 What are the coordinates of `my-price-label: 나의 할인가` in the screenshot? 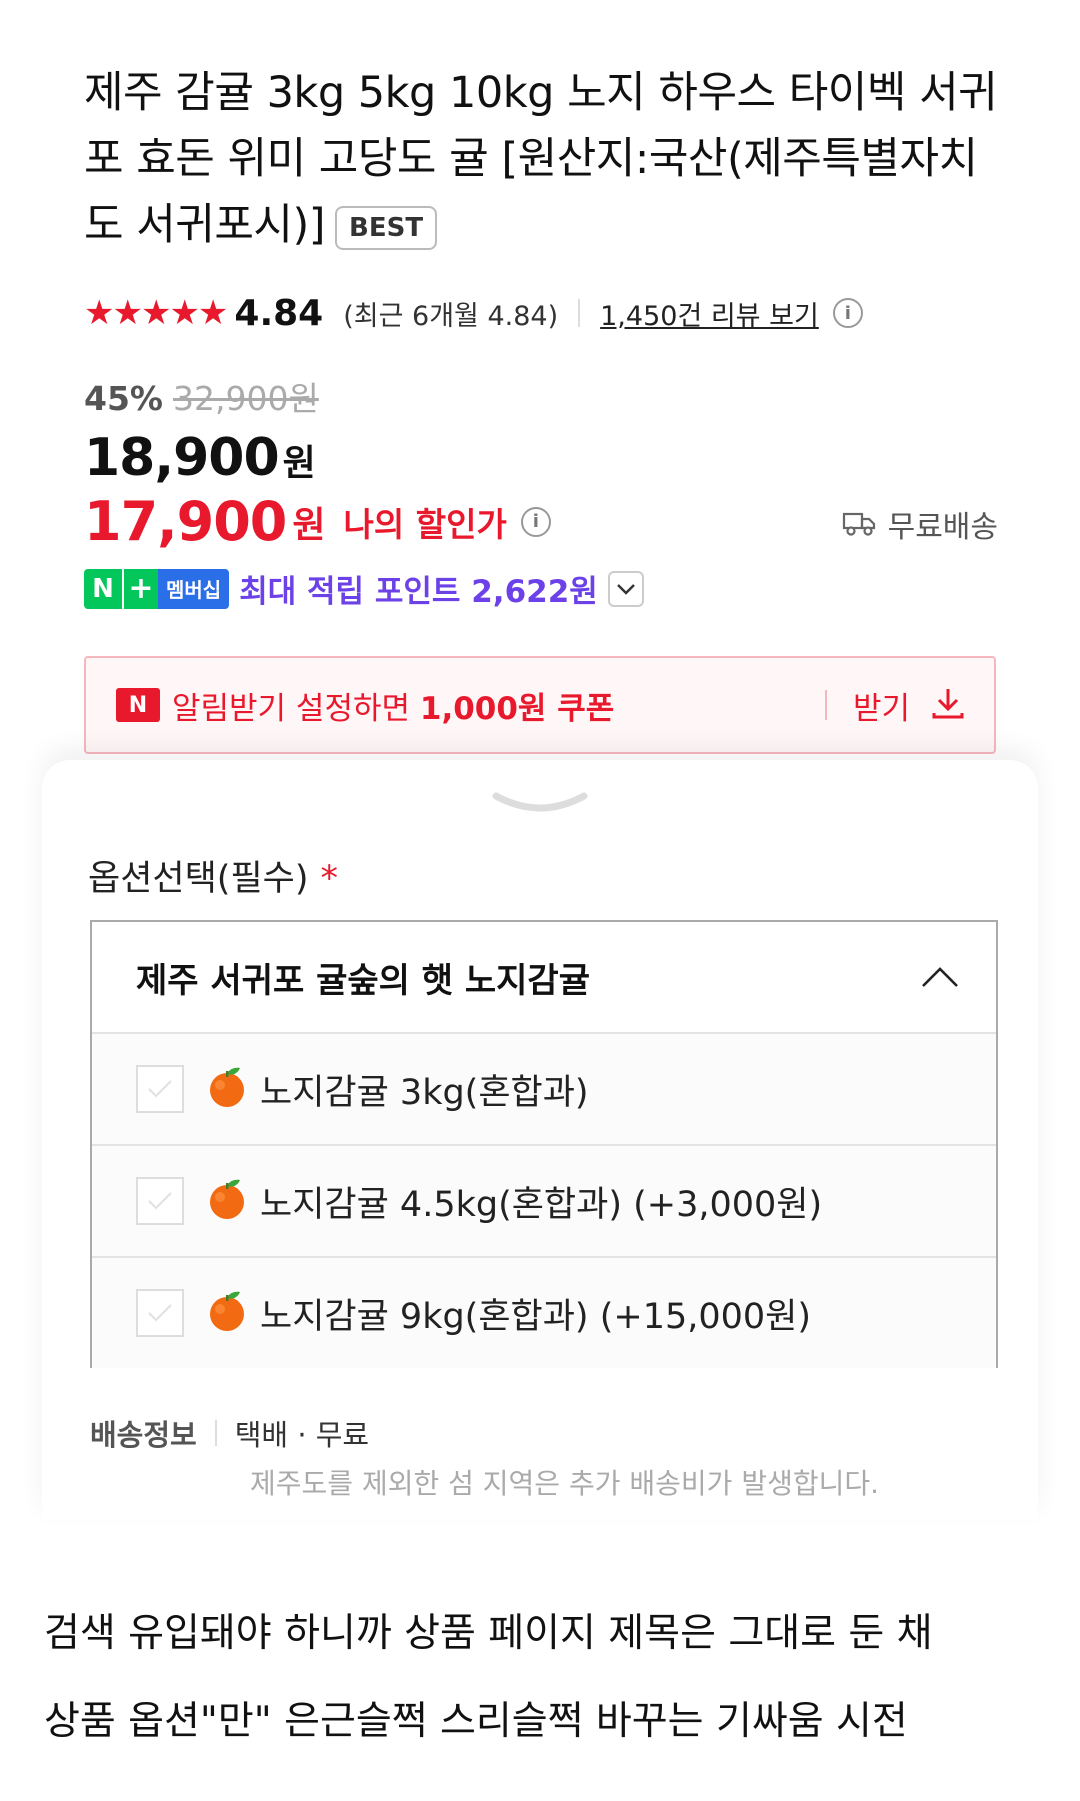 It's located at (425, 524).